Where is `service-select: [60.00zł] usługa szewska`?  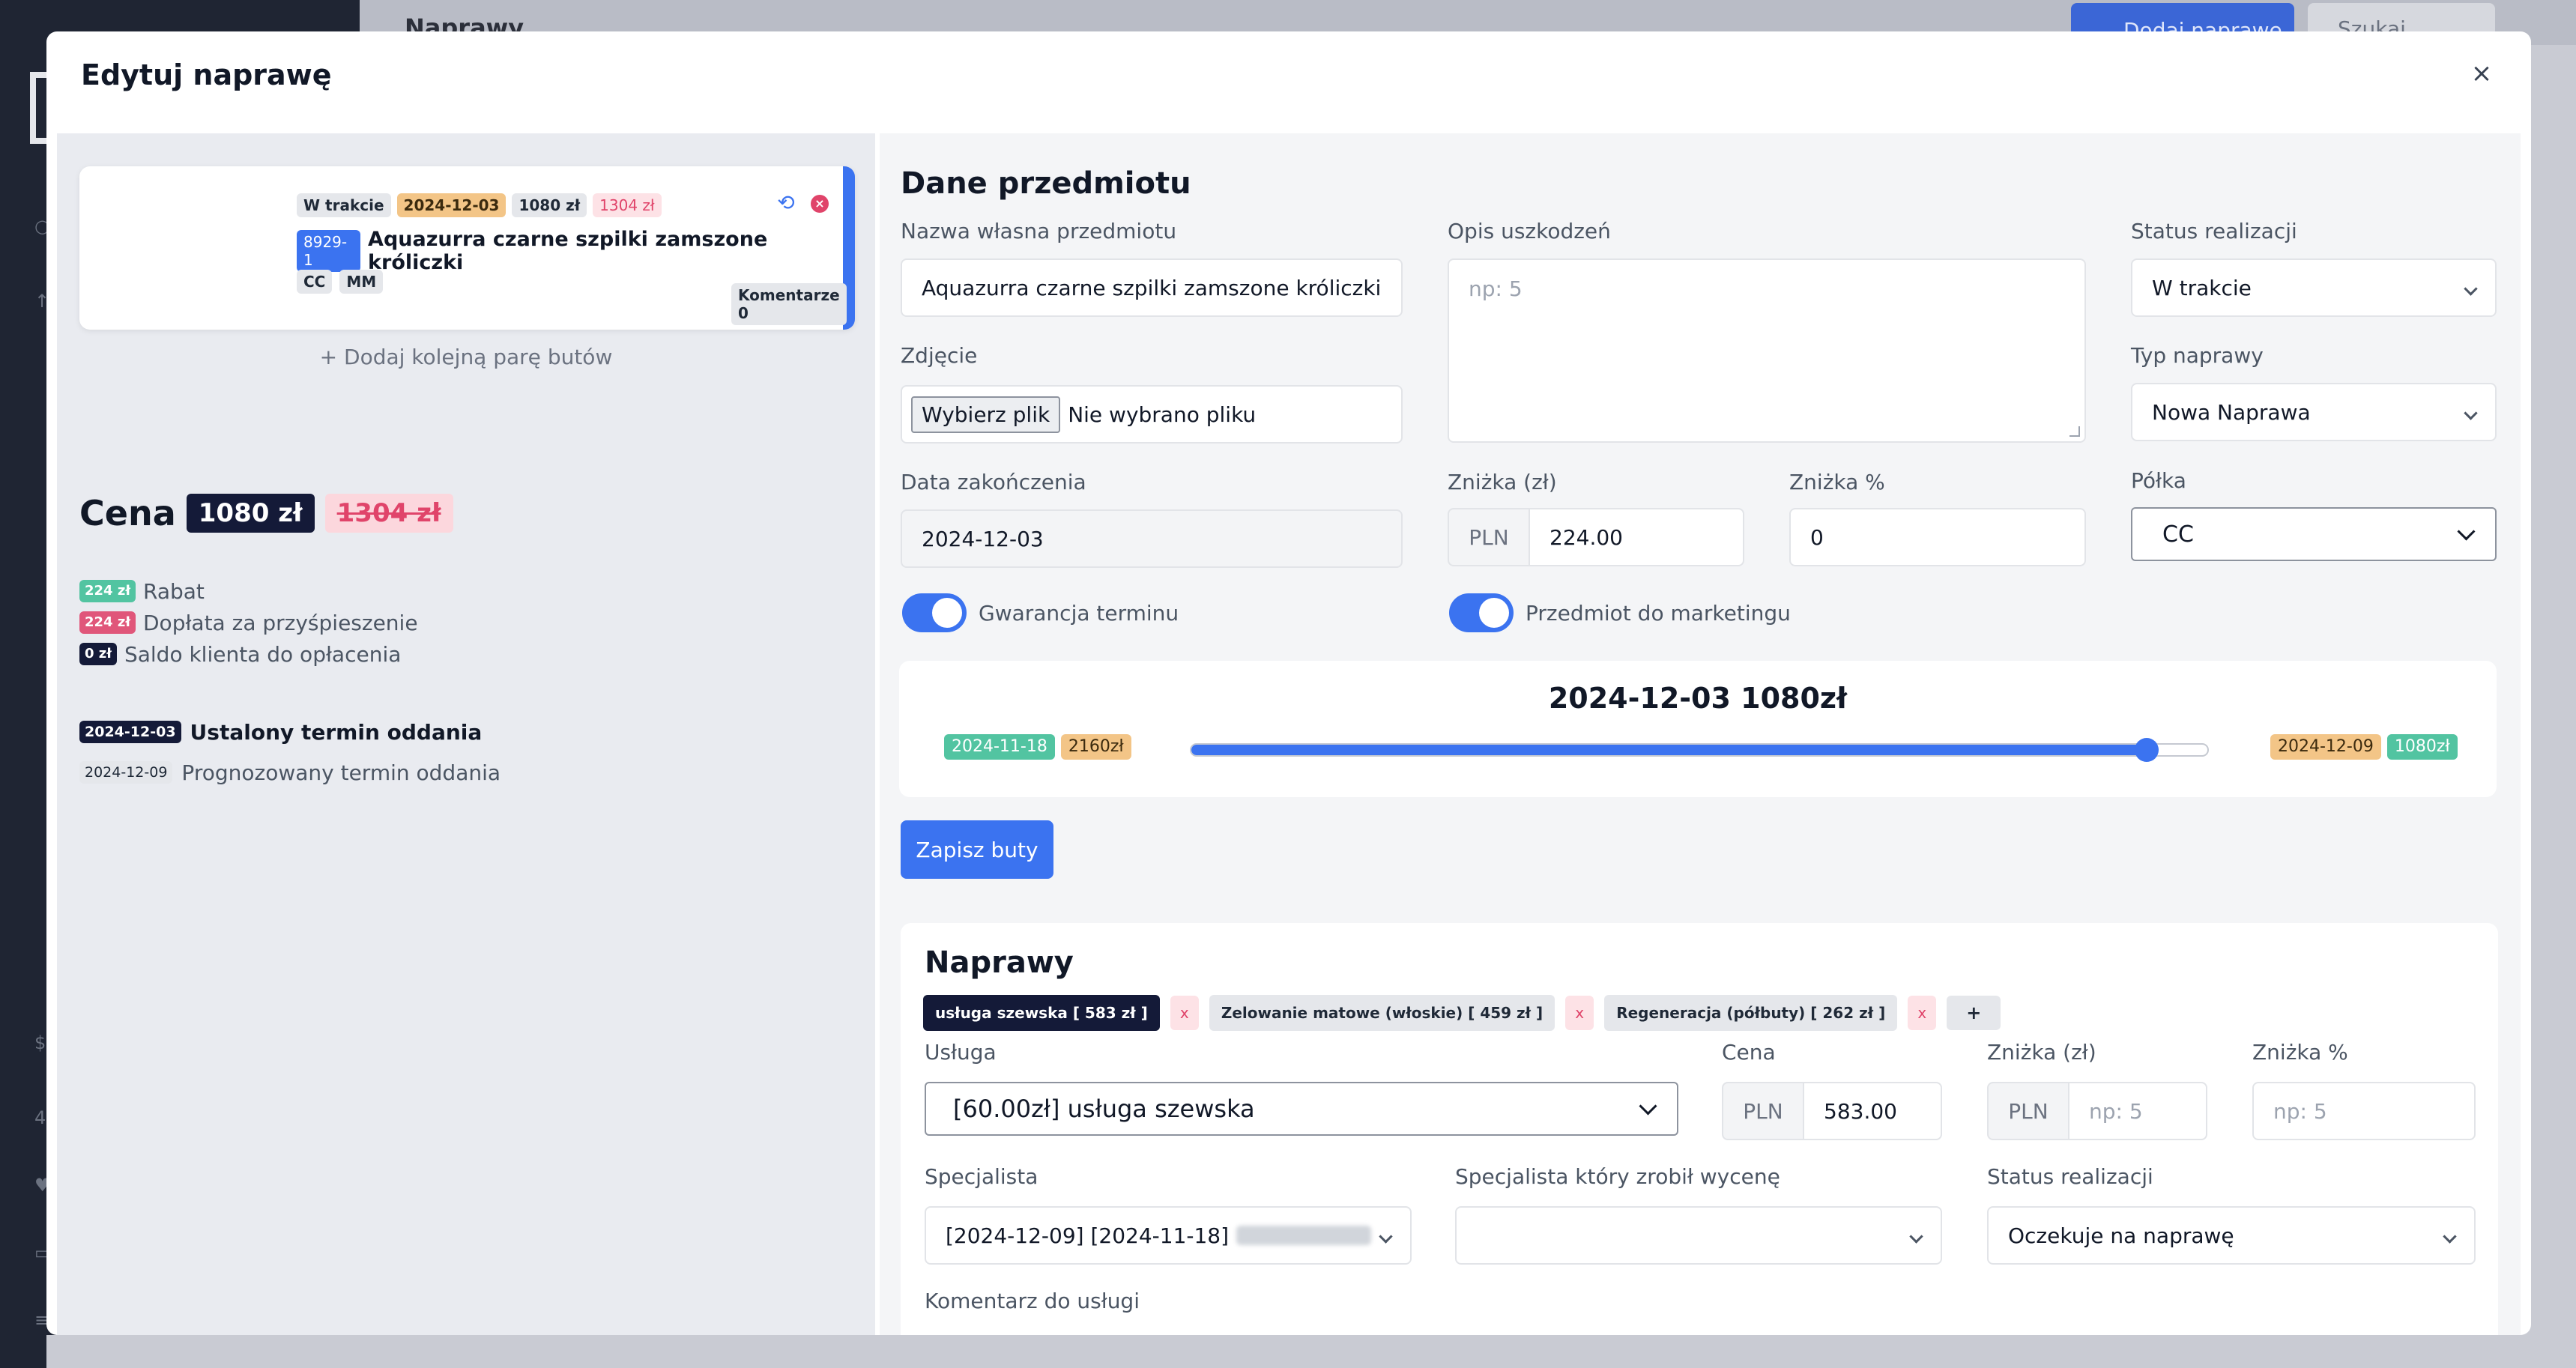 service-select: [60.00zł] usługa szewska is located at coordinates (1301, 1109).